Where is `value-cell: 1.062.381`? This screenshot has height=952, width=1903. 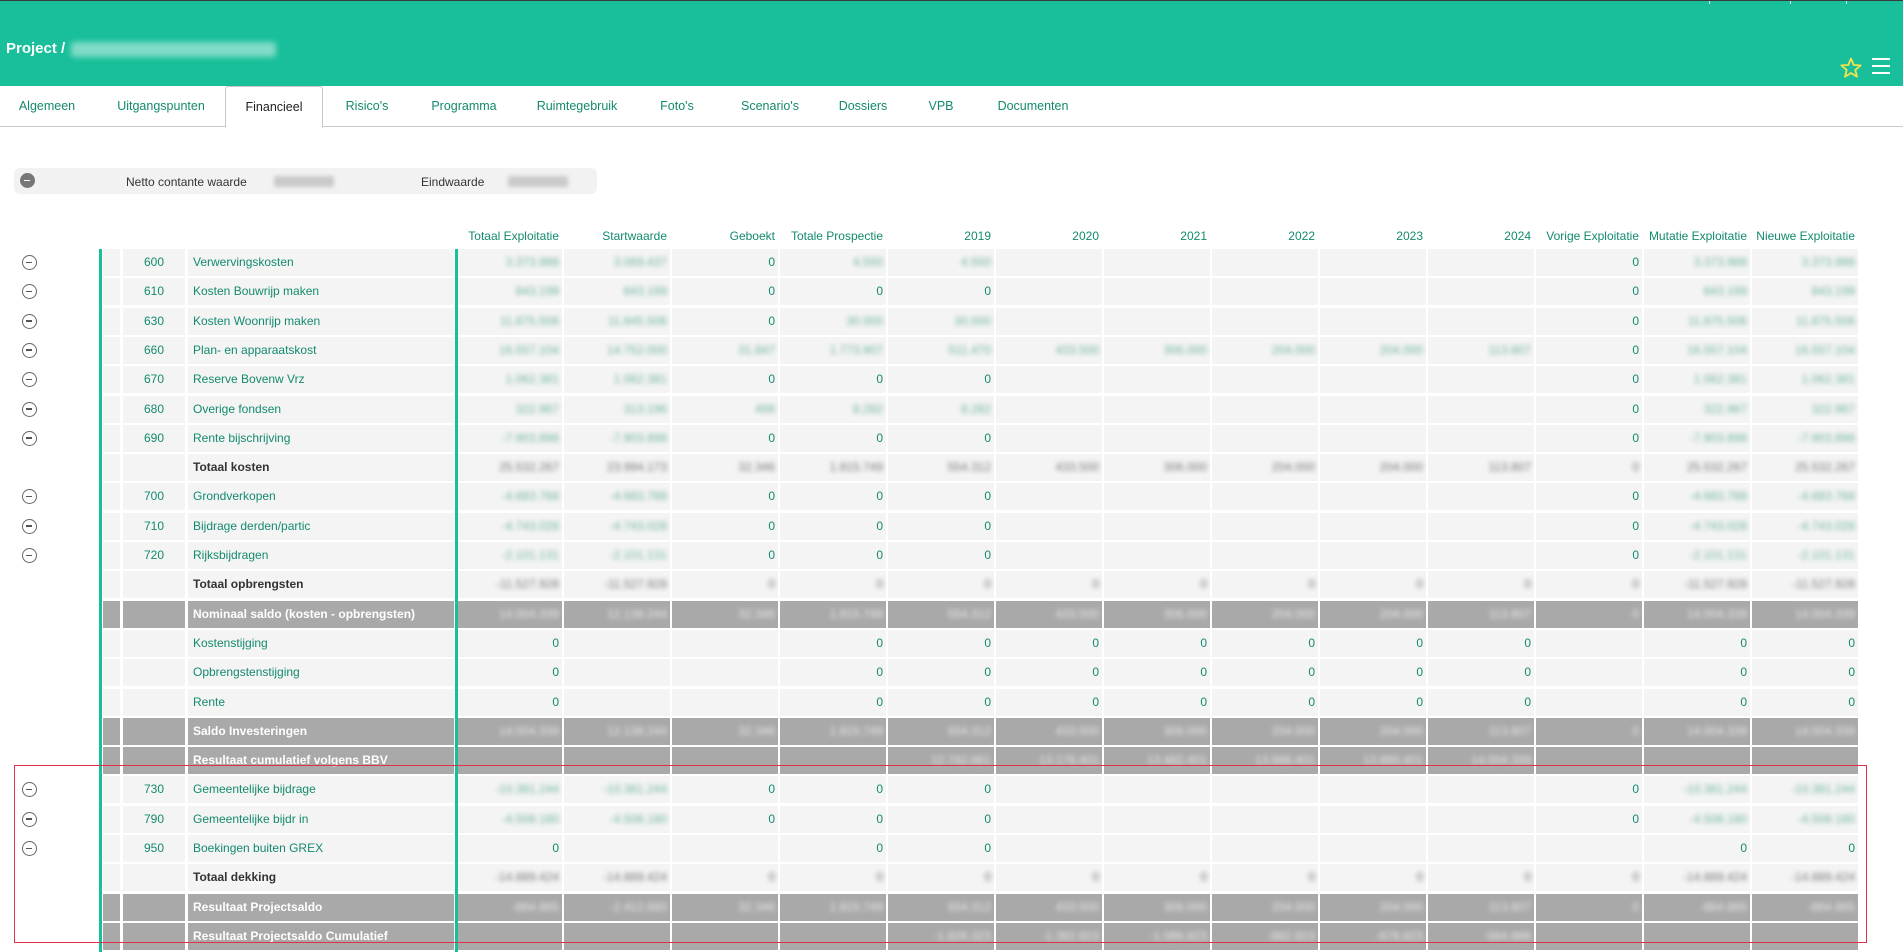 value-cell: 1.062.381 is located at coordinates (1697, 380).